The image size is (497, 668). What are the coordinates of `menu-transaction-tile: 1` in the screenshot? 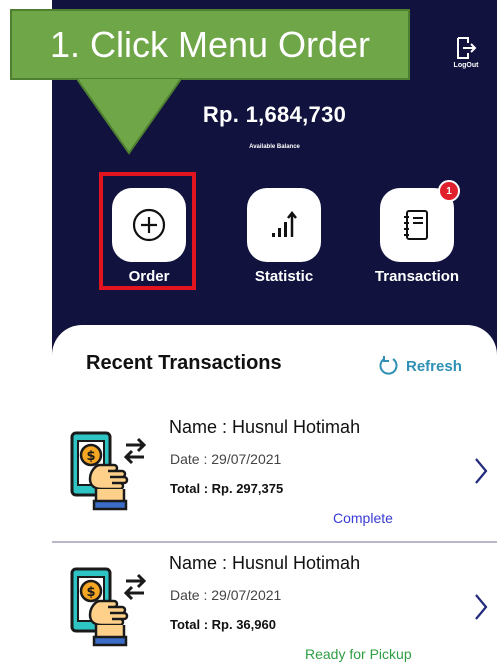 It's located at (420, 221).